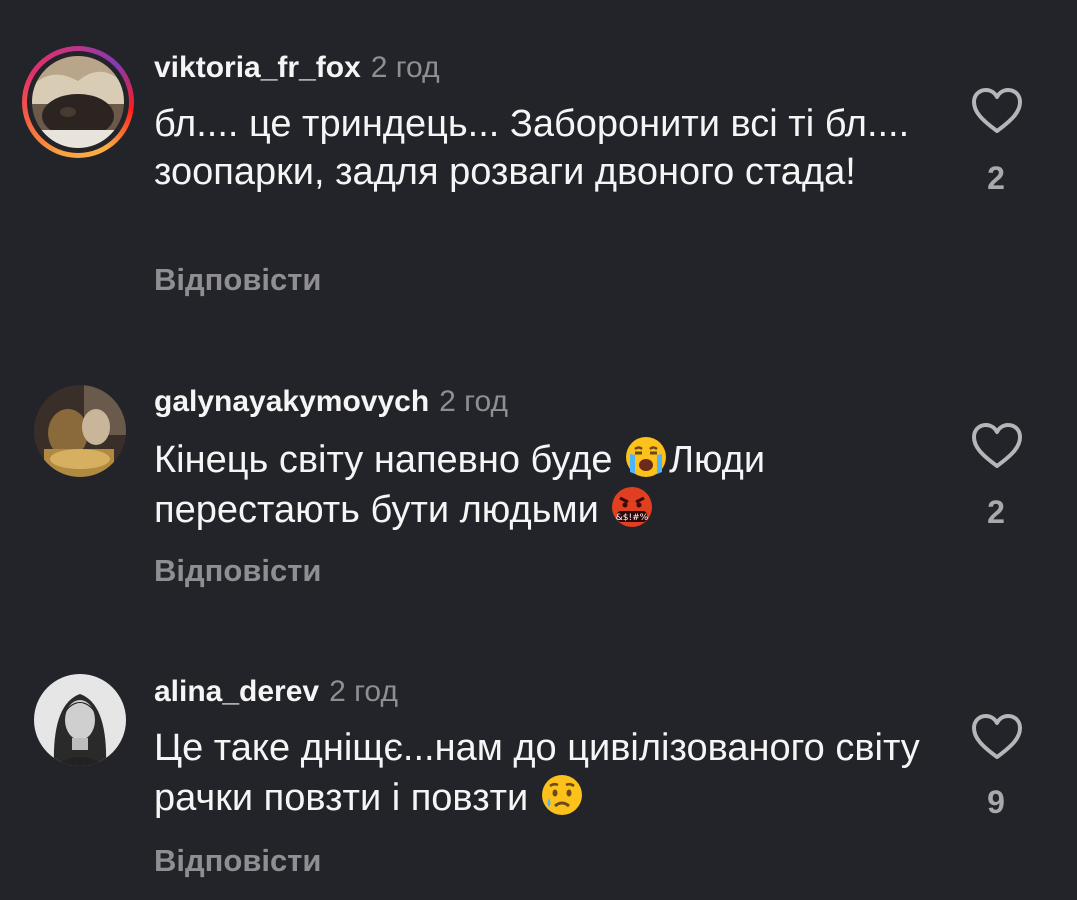 This screenshot has width=1077, height=900. I want to click on crying-face-icon, so click(561, 795).